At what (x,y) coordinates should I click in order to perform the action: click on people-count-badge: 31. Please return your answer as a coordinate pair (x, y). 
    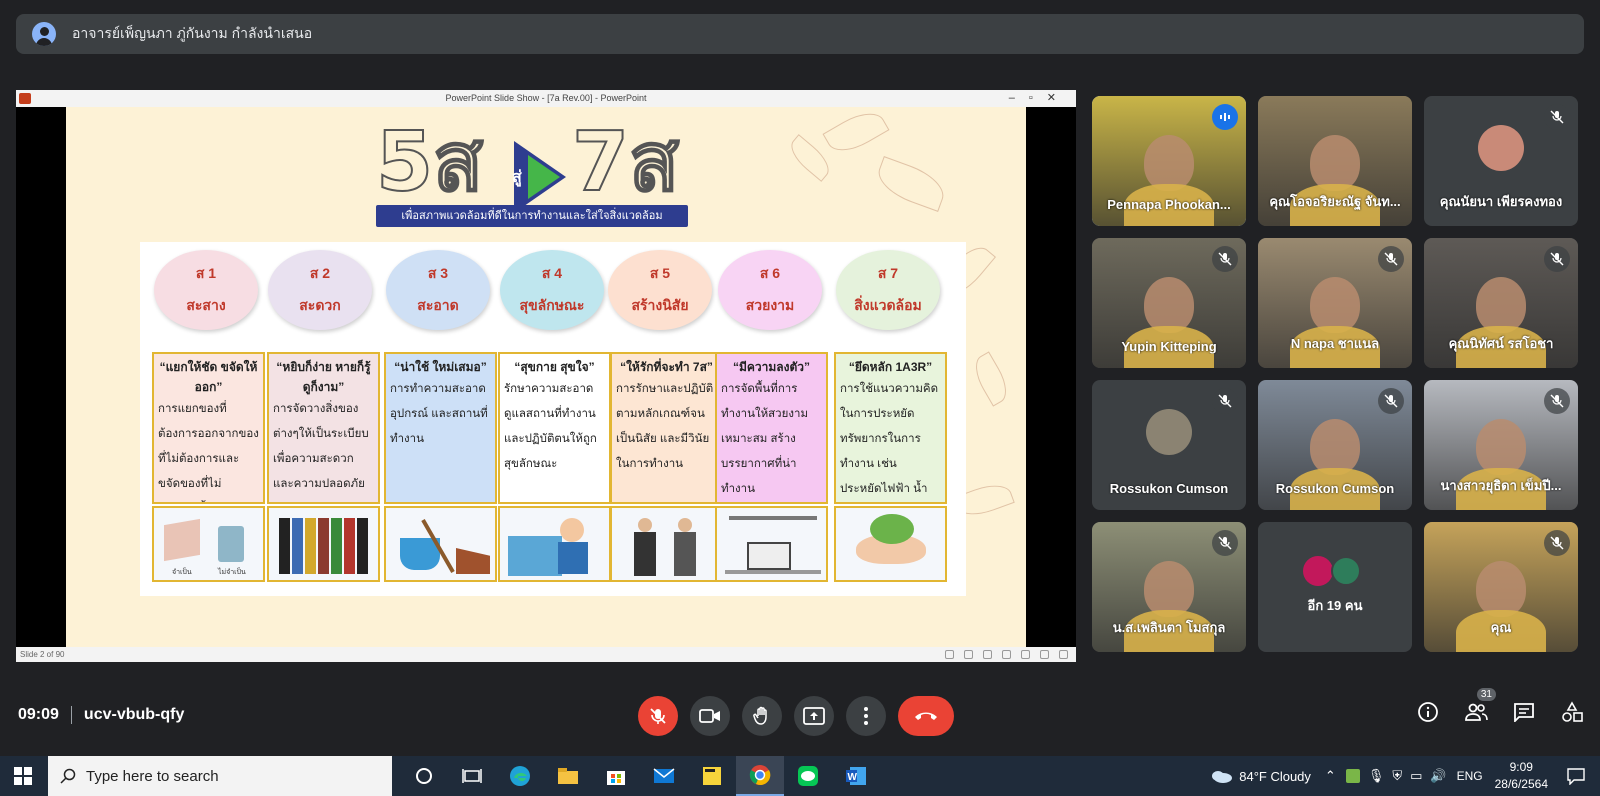
    Looking at the image, I should click on (1486, 694).